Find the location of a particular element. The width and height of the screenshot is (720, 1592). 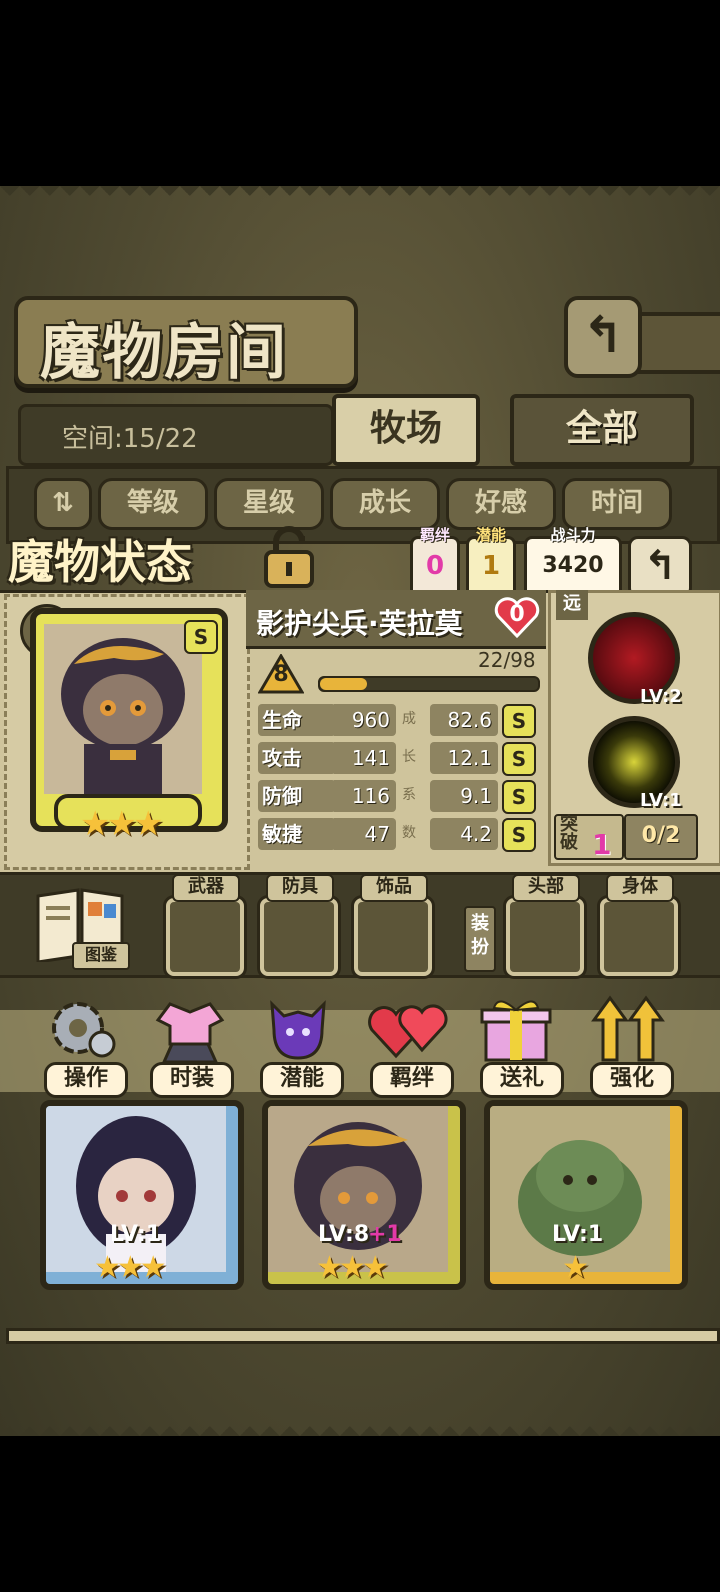

breakthrough-count: 1 is located at coordinates (602, 844).